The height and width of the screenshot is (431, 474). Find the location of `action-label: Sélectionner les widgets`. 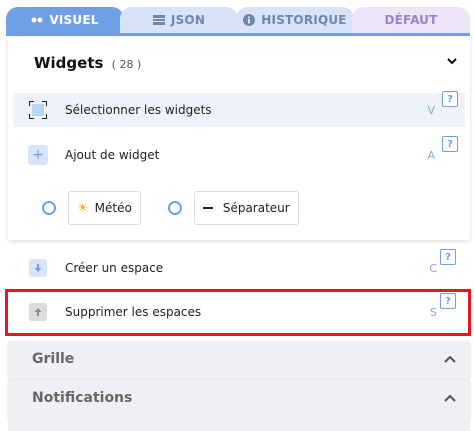

action-label: Sélectionner les widgets is located at coordinates (138, 110).